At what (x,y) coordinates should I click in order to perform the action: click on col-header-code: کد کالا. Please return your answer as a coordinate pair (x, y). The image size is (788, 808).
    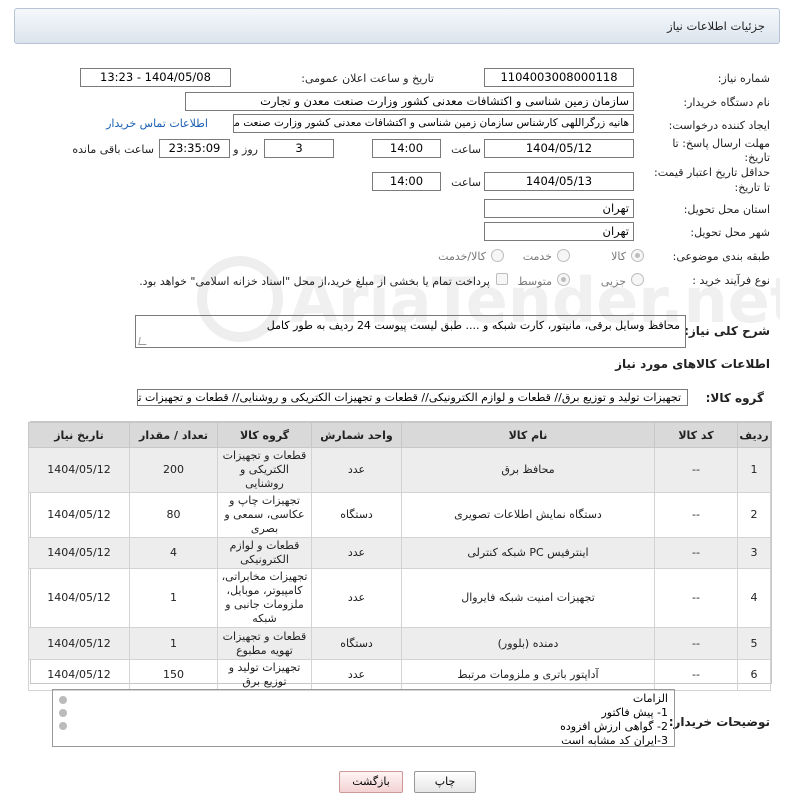
    Looking at the image, I should click on (696, 435).